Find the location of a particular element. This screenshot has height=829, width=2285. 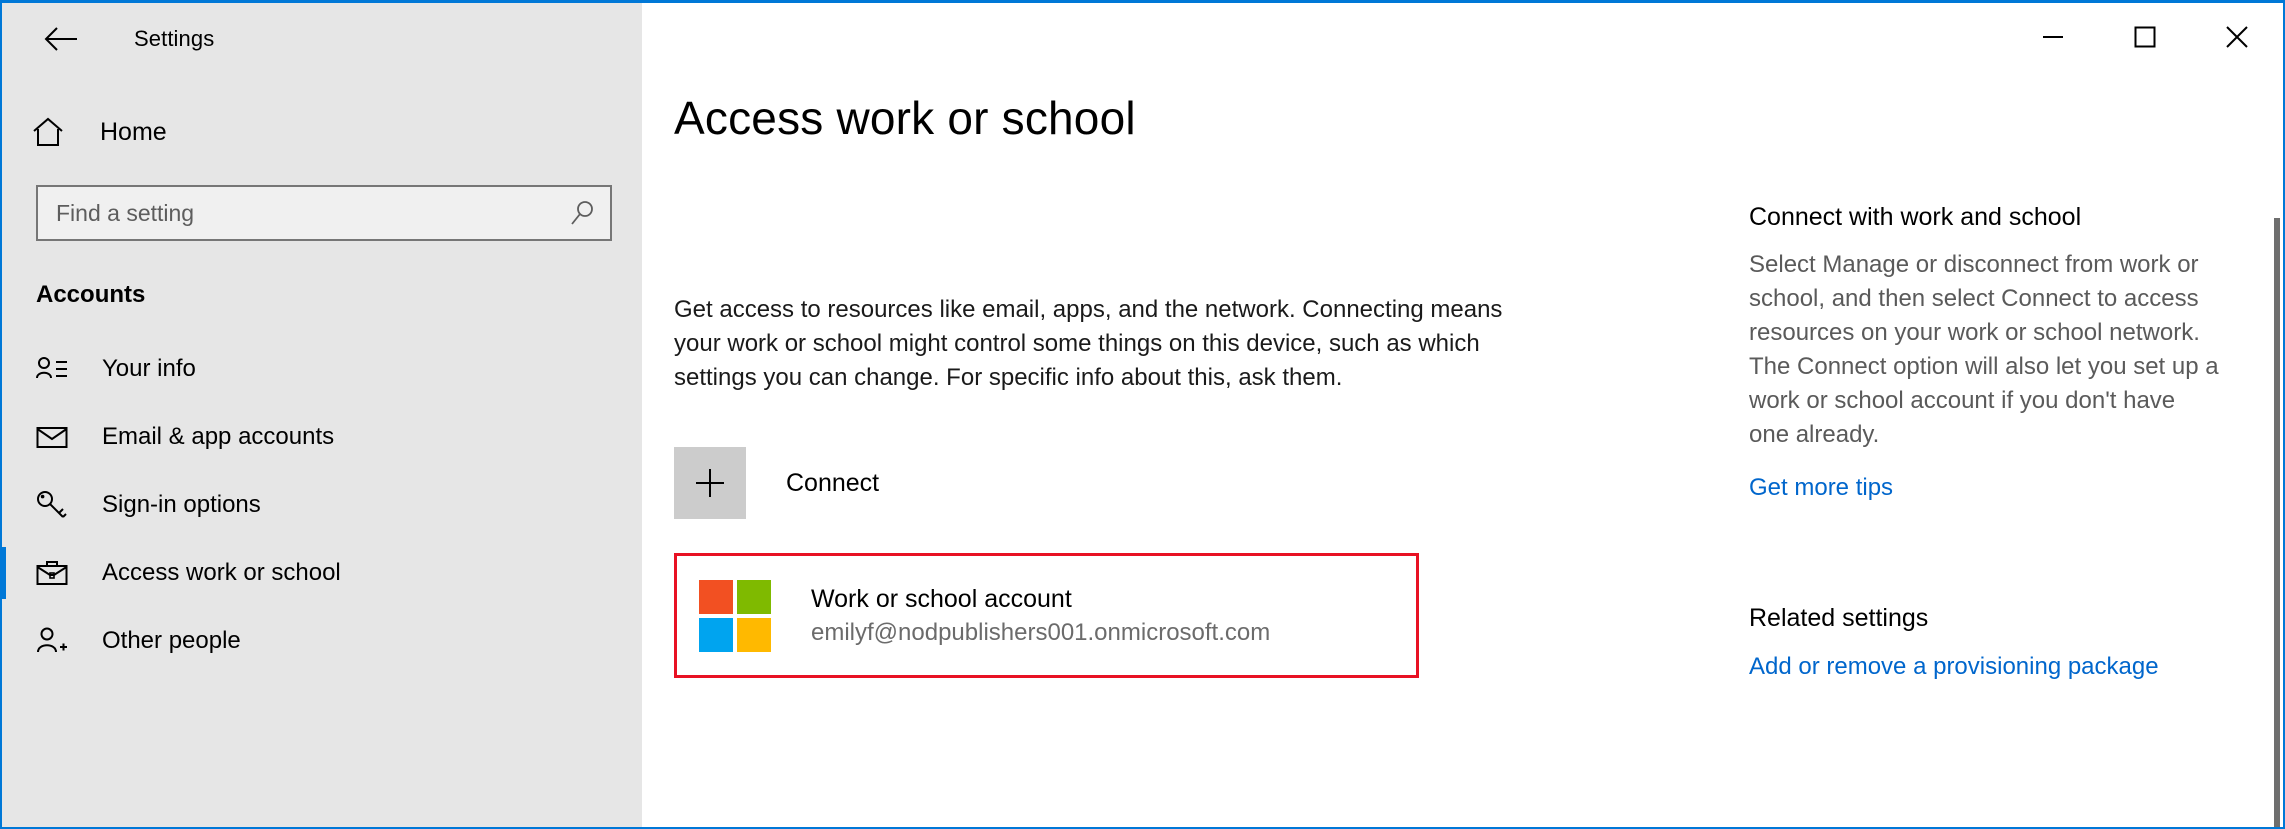

close-icon is located at coordinates (2237, 37).